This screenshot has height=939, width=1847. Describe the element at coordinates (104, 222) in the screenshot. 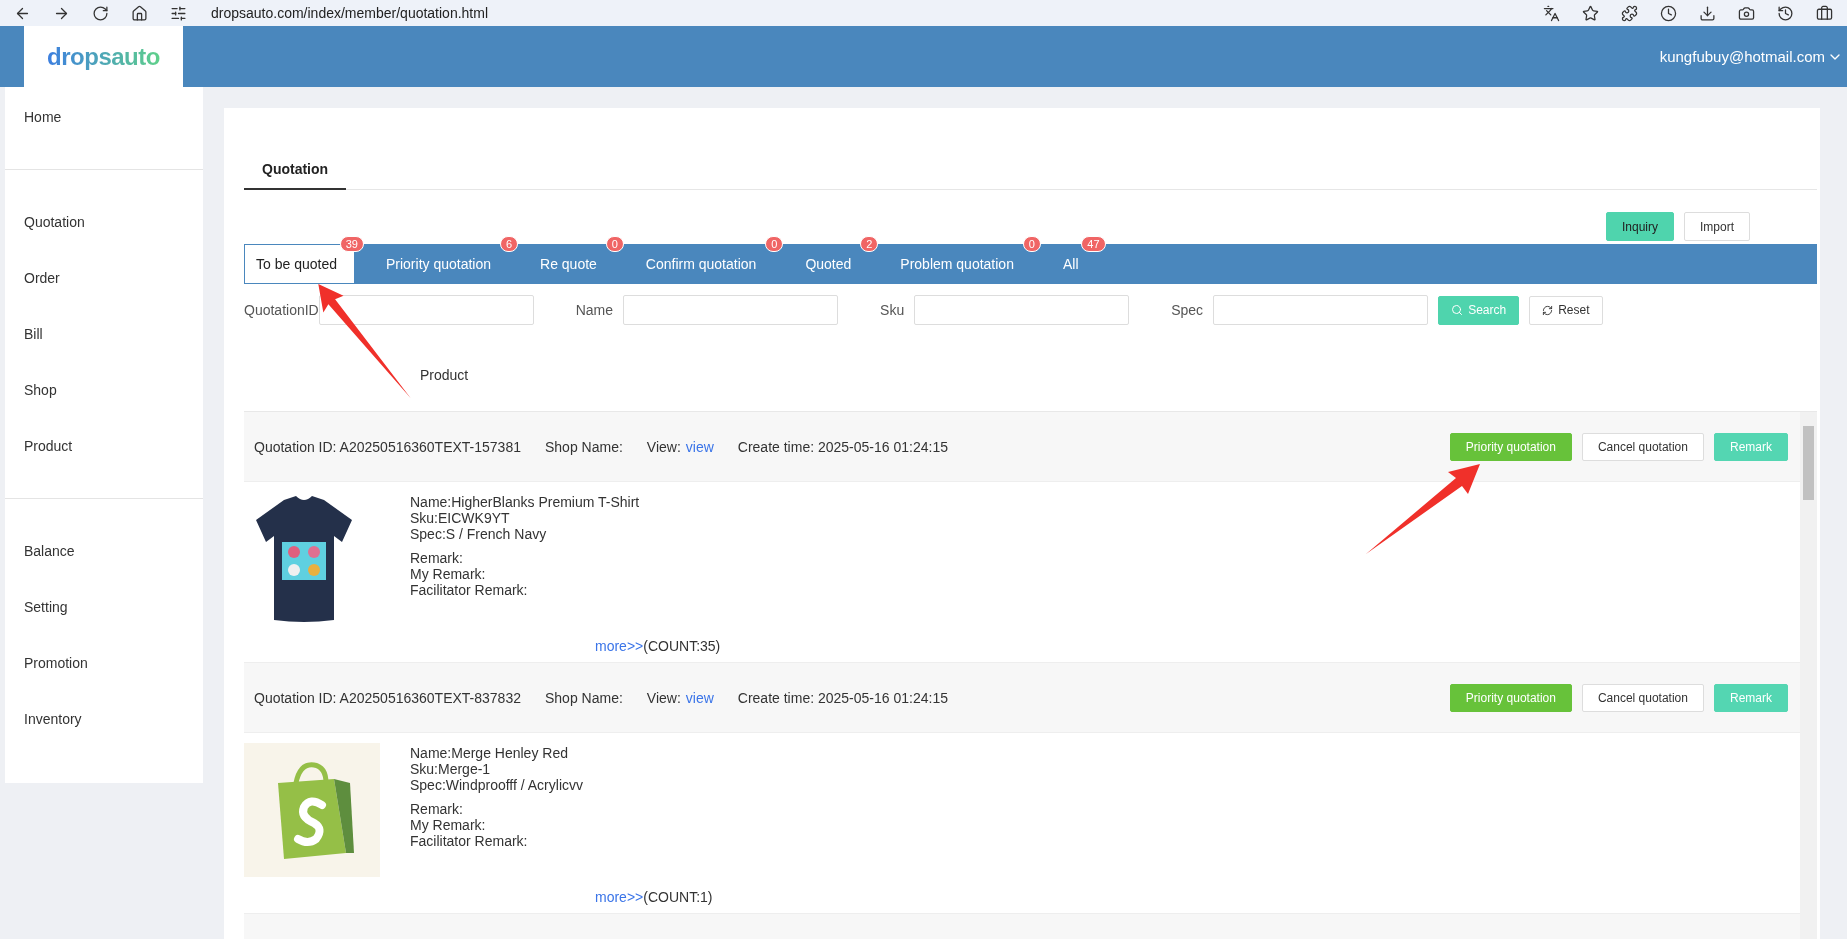

I see `sidebar-item: Quotation` at that location.